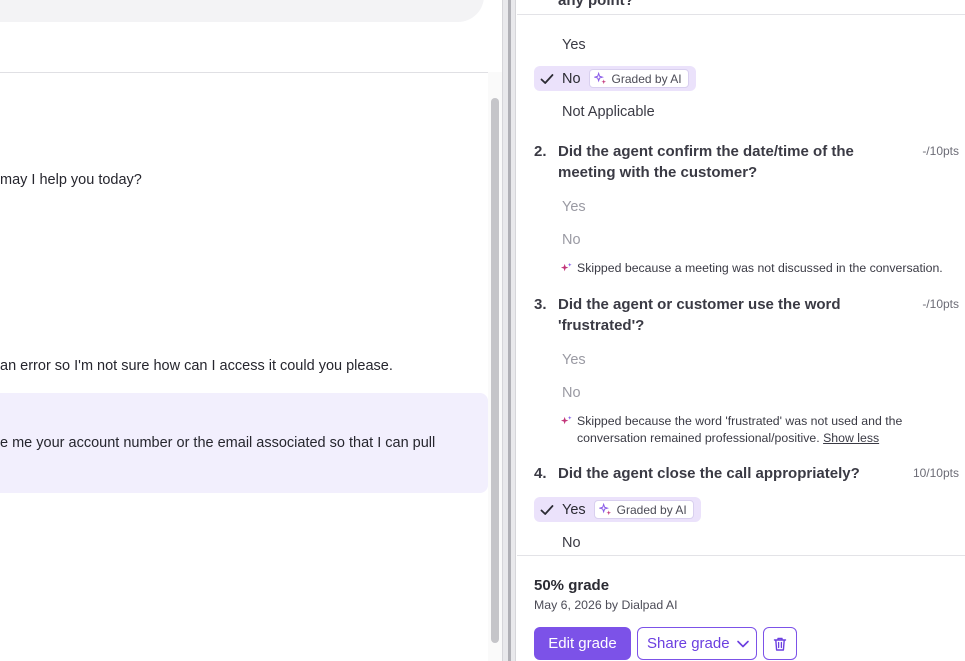 The image size is (965, 661). I want to click on share-grade-button: Share grade, so click(697, 643).